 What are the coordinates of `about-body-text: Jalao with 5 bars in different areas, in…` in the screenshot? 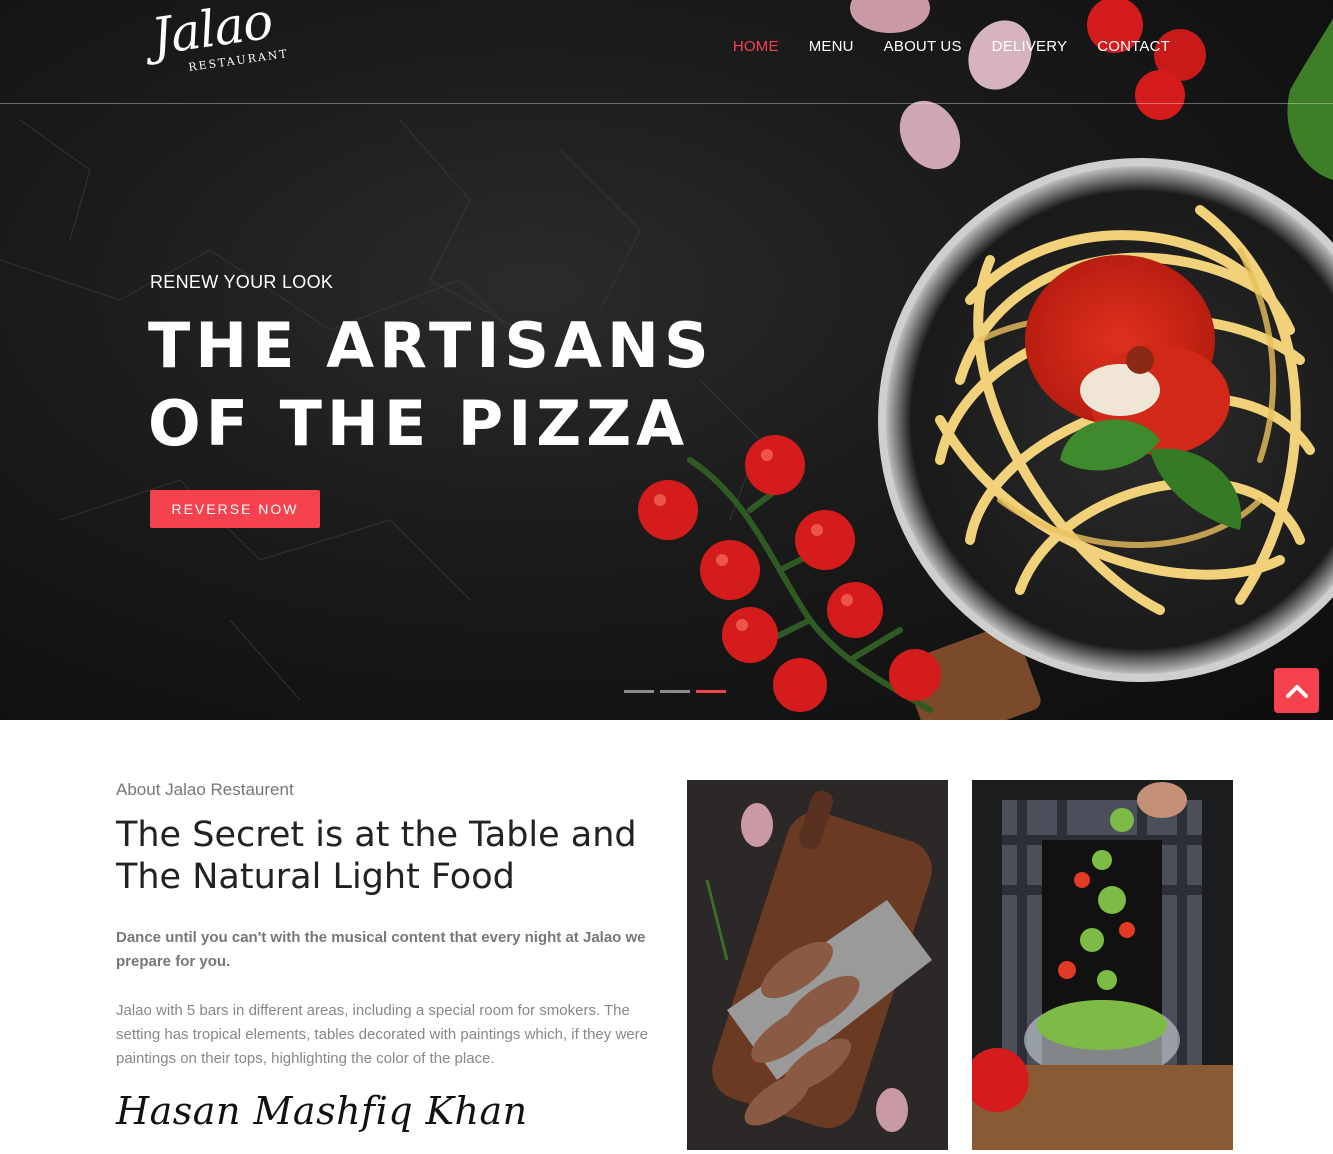 It's located at (382, 1034).